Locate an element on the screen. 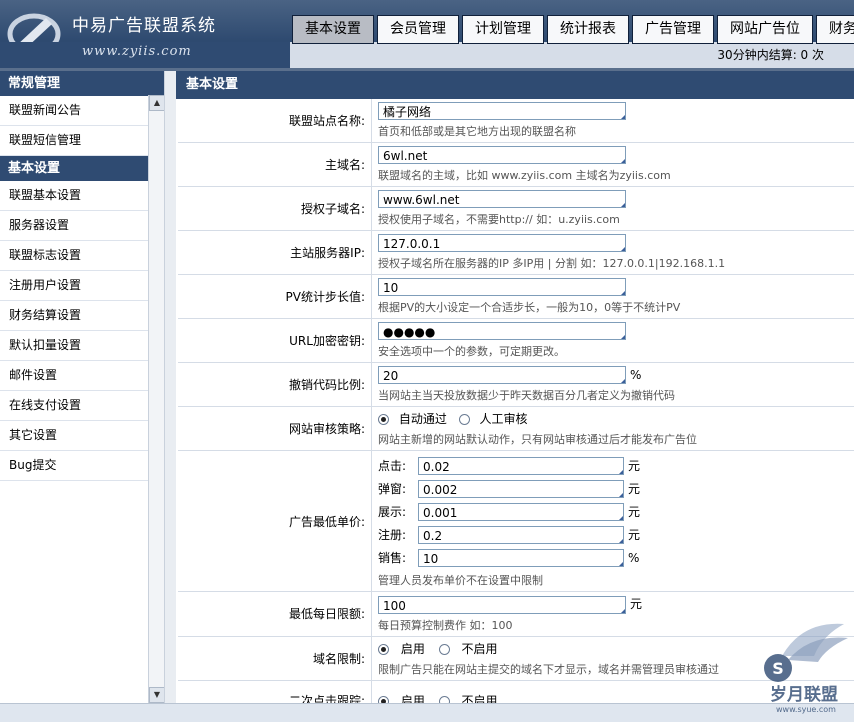 The height and width of the screenshot is (722, 854). min-price-hint: 管理人员发布单价不在设置中限制 is located at coordinates (460, 580).